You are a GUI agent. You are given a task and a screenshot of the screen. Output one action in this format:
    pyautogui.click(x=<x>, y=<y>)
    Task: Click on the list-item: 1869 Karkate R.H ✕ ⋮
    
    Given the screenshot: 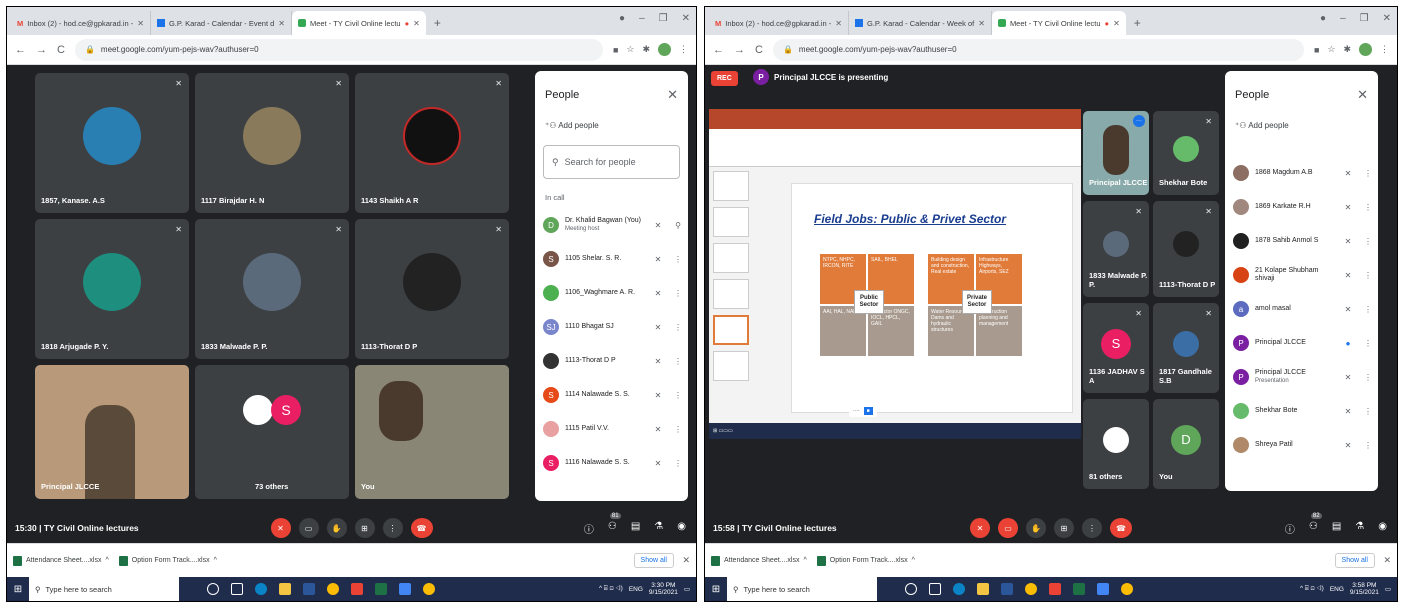 What is the action you would take?
    pyautogui.click(x=1301, y=207)
    